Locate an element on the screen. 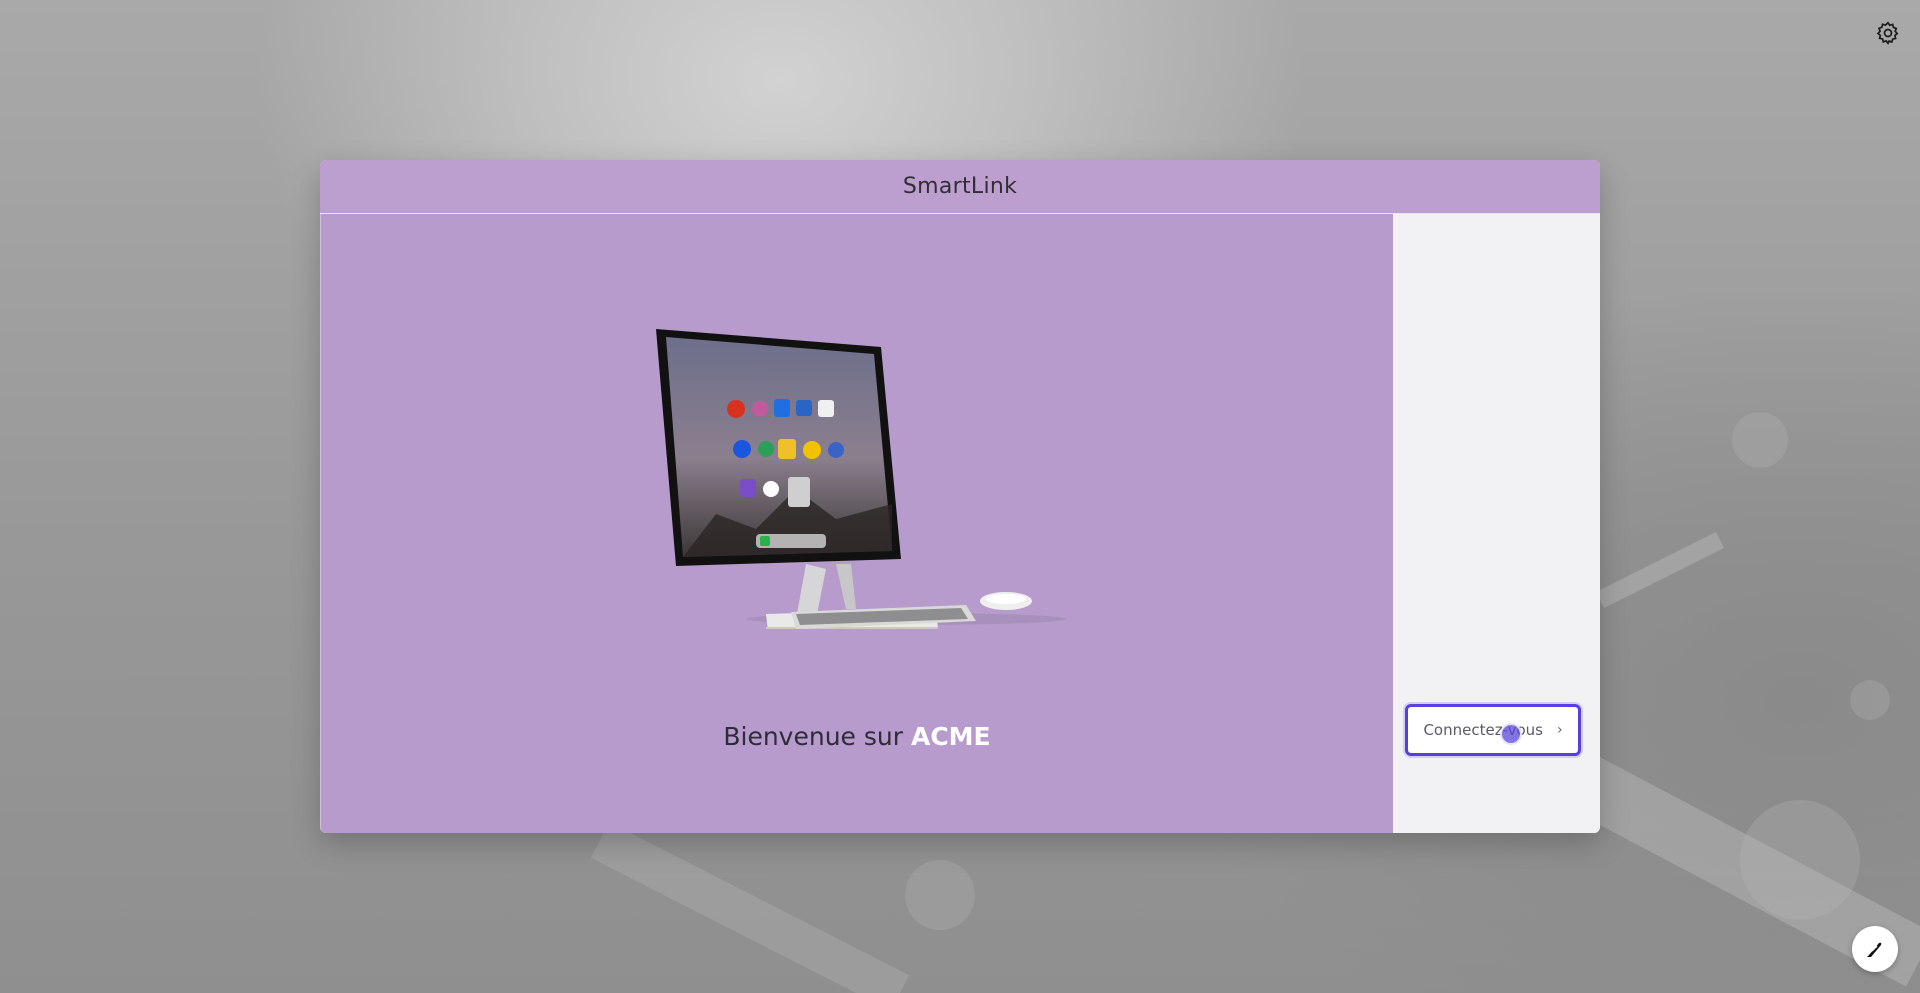  card-title: SmartLink is located at coordinates (960, 186).